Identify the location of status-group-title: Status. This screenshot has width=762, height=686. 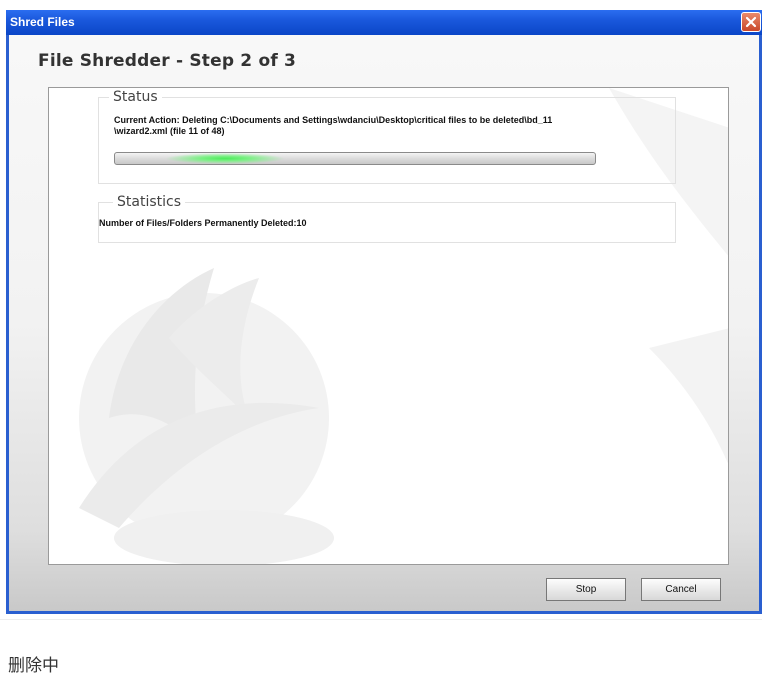
(135, 97).